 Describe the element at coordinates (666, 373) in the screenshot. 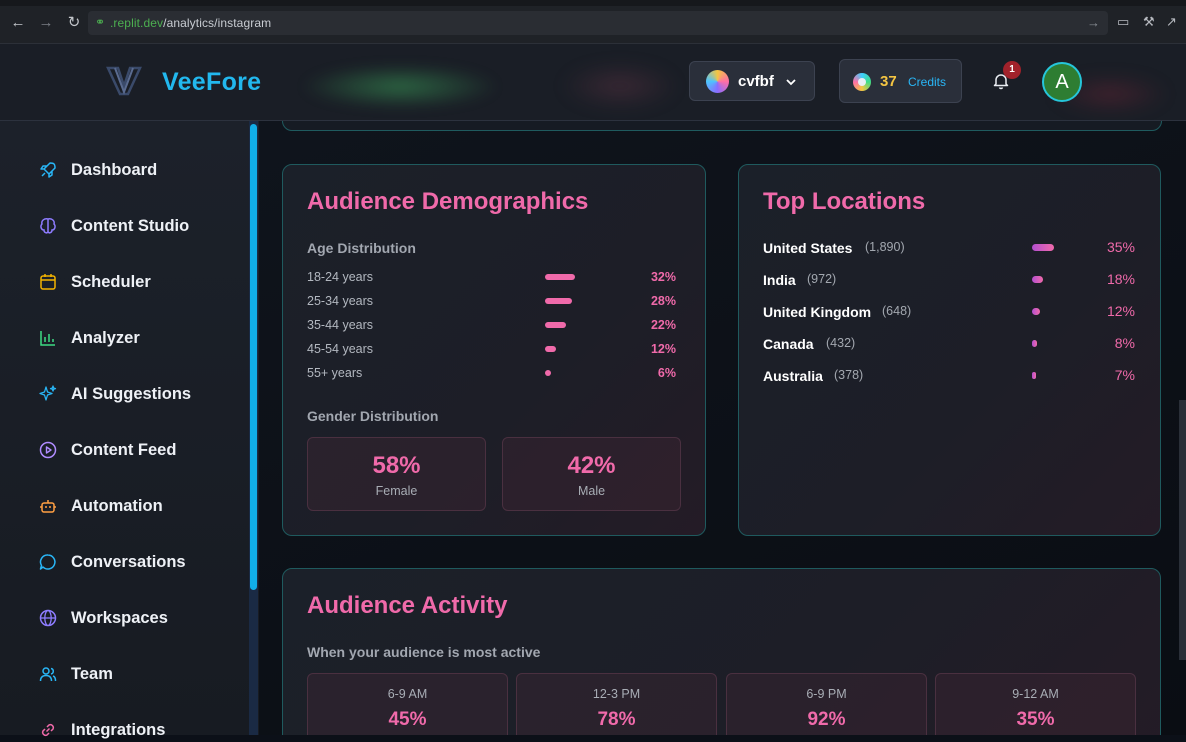

I see `age-row-pct: 6%` at that location.